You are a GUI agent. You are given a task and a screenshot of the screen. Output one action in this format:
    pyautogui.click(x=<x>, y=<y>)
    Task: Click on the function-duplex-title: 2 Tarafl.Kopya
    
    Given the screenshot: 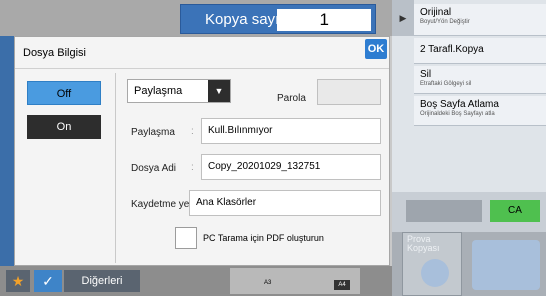 What is the action you would take?
    pyautogui.click(x=452, y=49)
    